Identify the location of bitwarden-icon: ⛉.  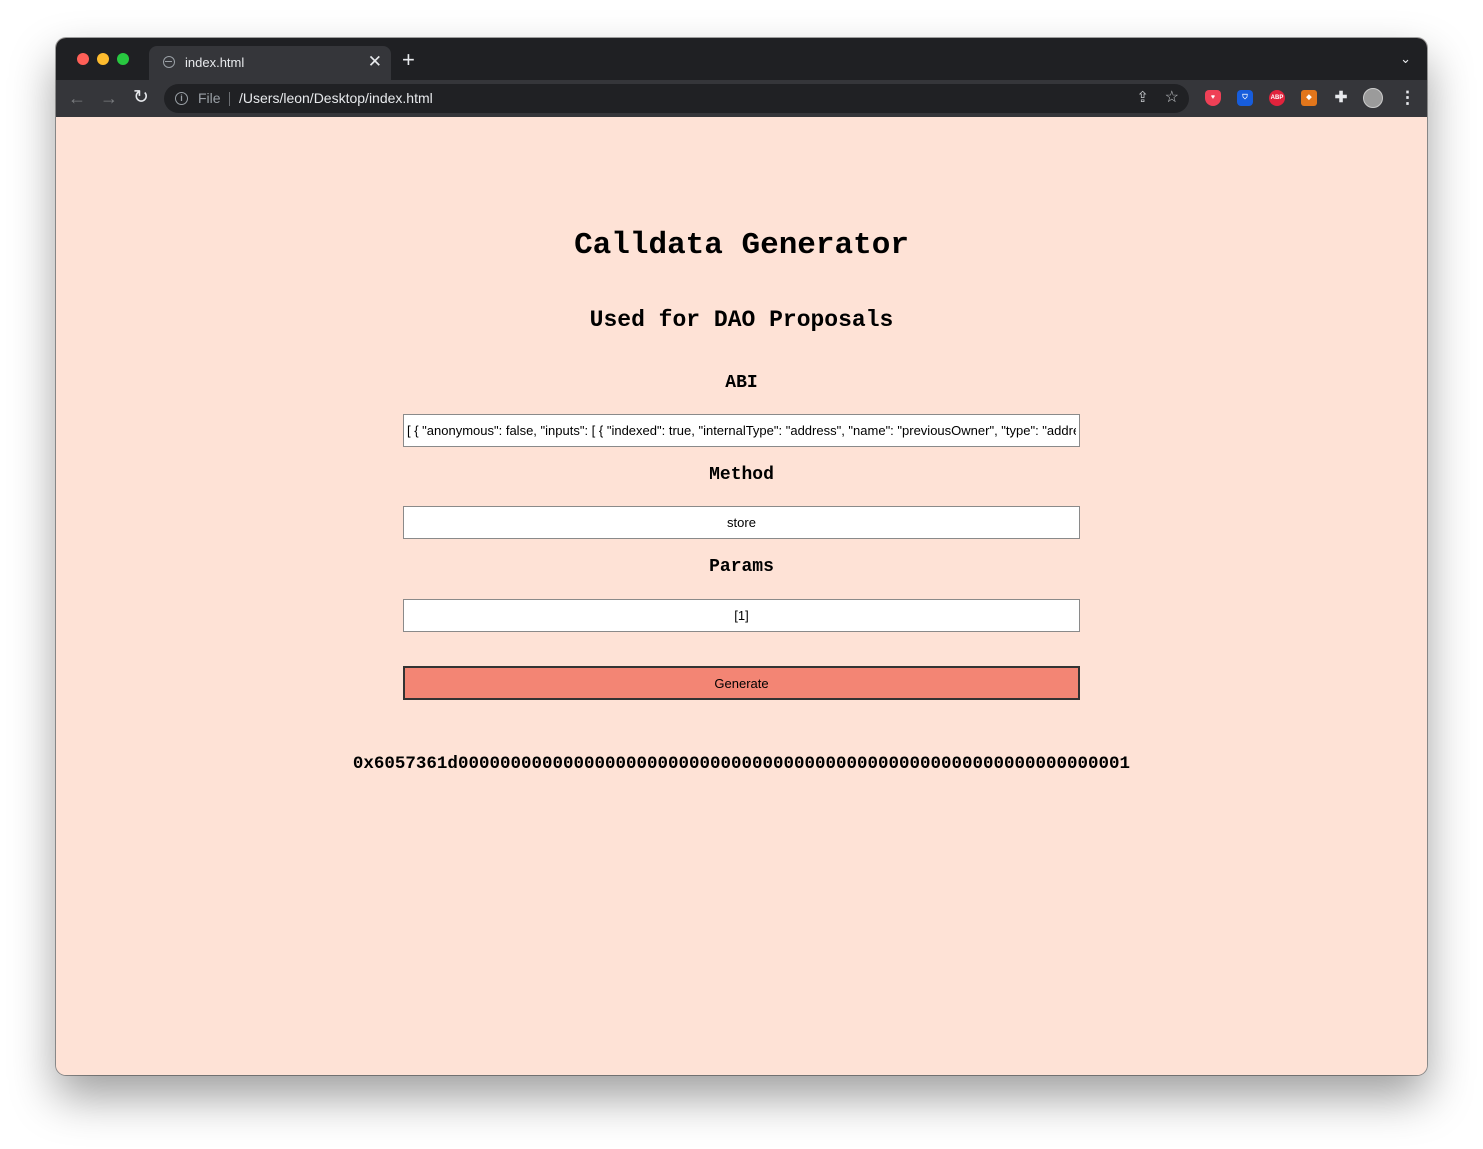
(1245, 98).